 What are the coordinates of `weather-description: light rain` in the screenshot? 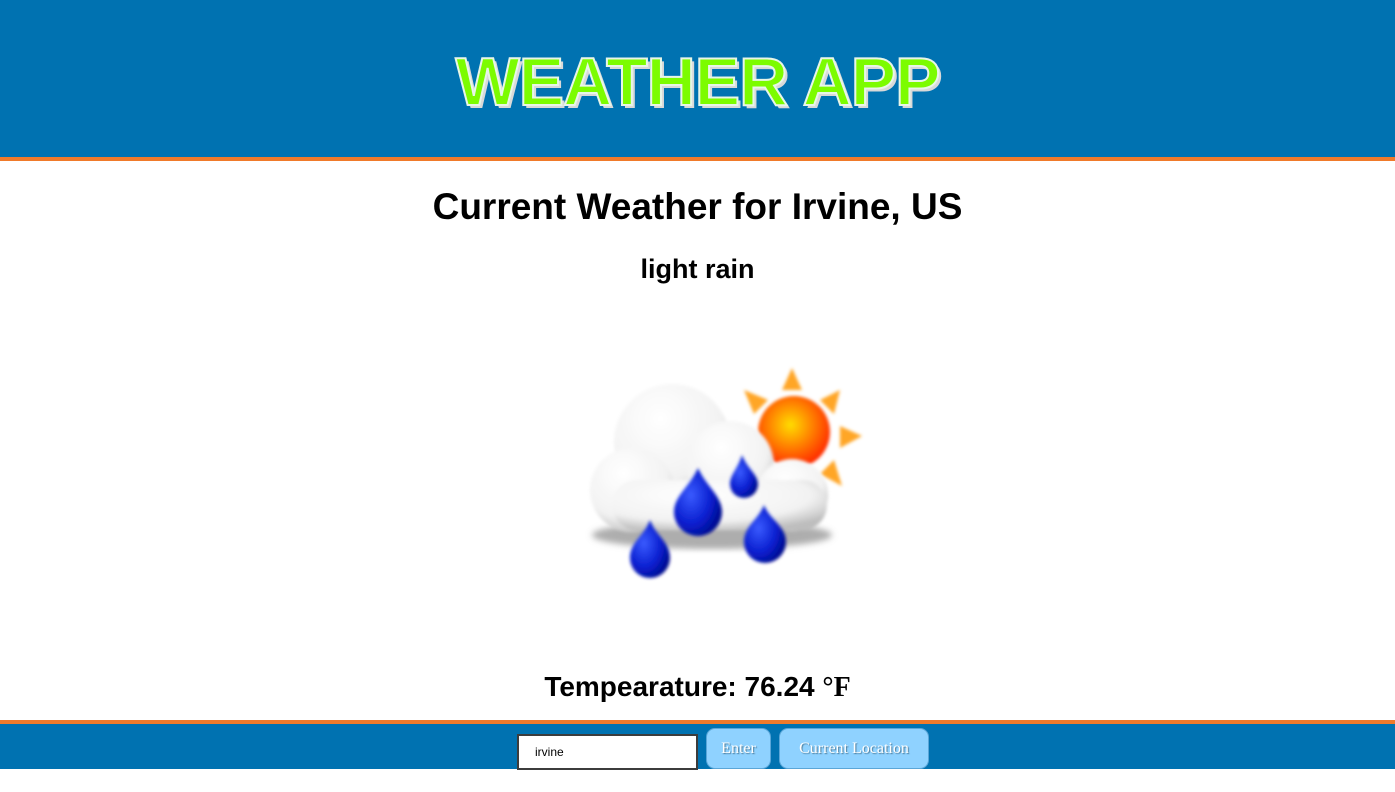 It's located at (697, 269).